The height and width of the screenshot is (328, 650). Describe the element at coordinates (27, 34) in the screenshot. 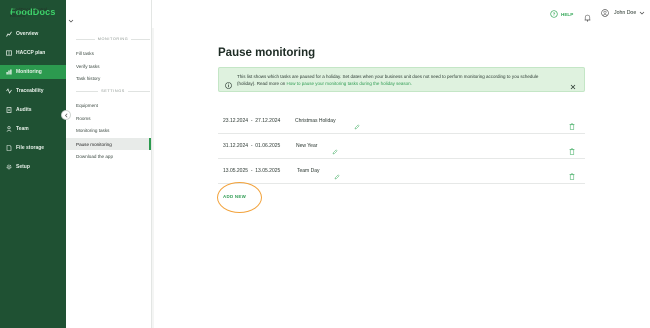

I see `nav-item-label: Overview` at that location.